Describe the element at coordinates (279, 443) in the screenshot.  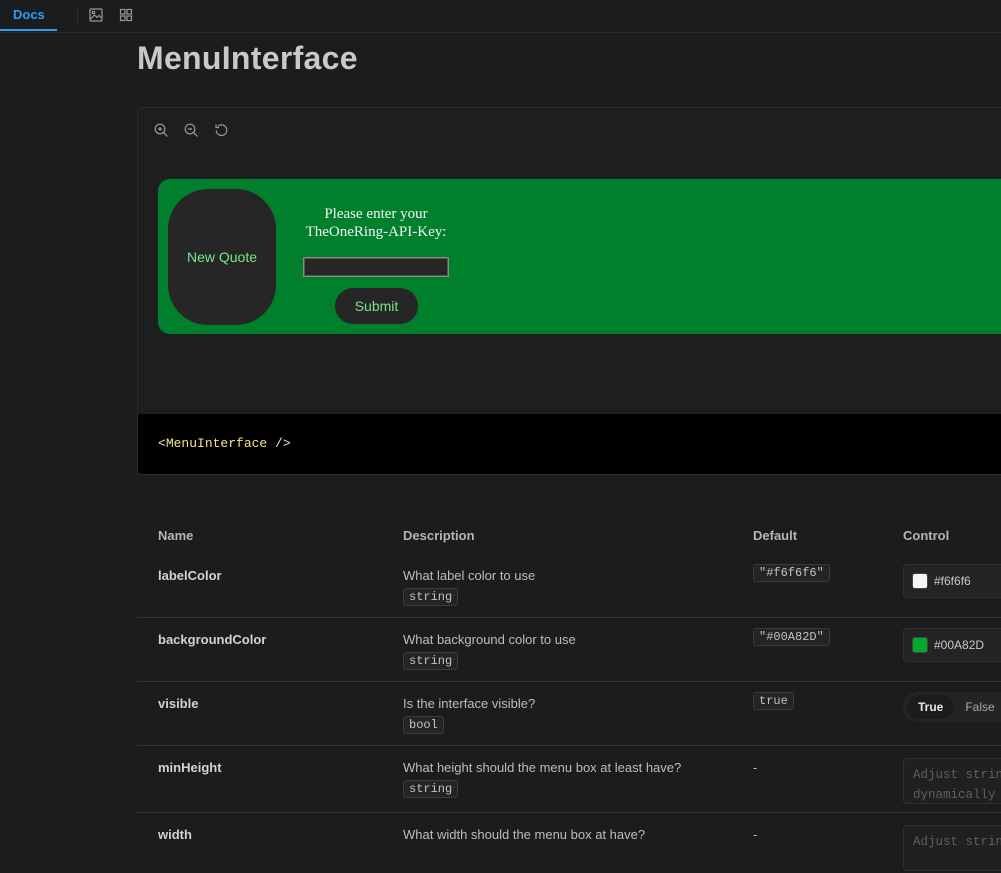
I see `code-close-bracket: />` at that location.